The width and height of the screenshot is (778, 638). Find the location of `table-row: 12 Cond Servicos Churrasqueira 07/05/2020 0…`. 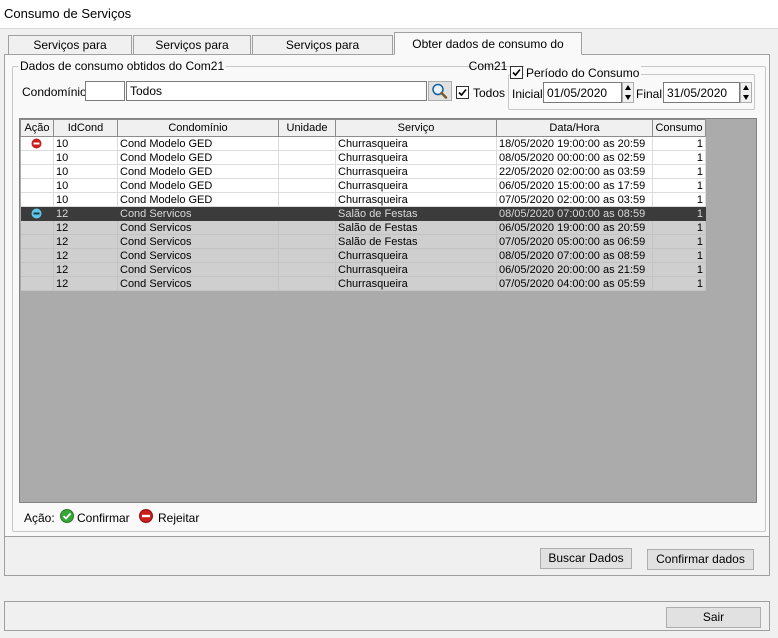

table-row: 12 Cond Servicos Churrasqueira 07/05/2020 0… is located at coordinates (363, 283).